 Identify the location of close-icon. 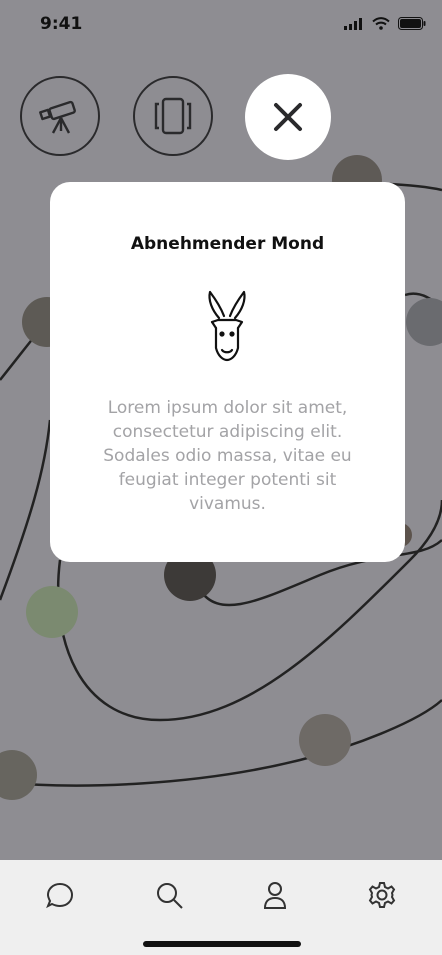
(288, 117).